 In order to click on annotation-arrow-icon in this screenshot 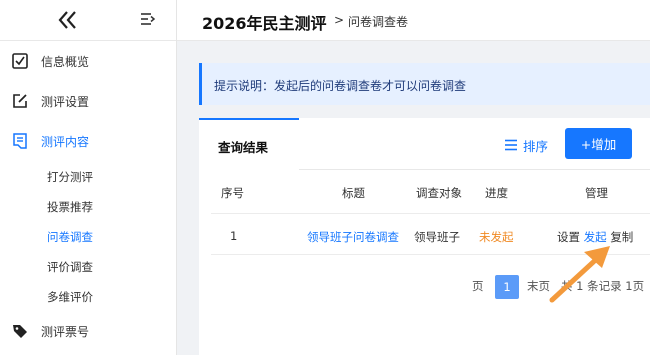, I will do `click(579, 274)`.